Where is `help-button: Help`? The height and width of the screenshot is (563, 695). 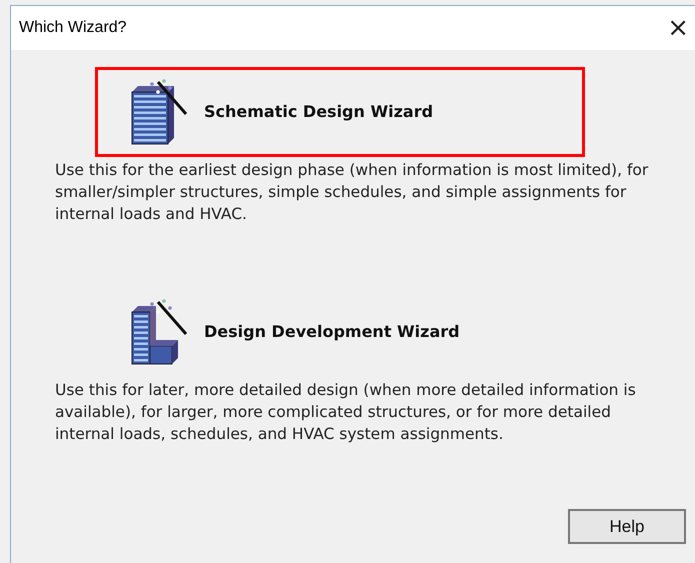 help-button: Help is located at coordinates (627, 526).